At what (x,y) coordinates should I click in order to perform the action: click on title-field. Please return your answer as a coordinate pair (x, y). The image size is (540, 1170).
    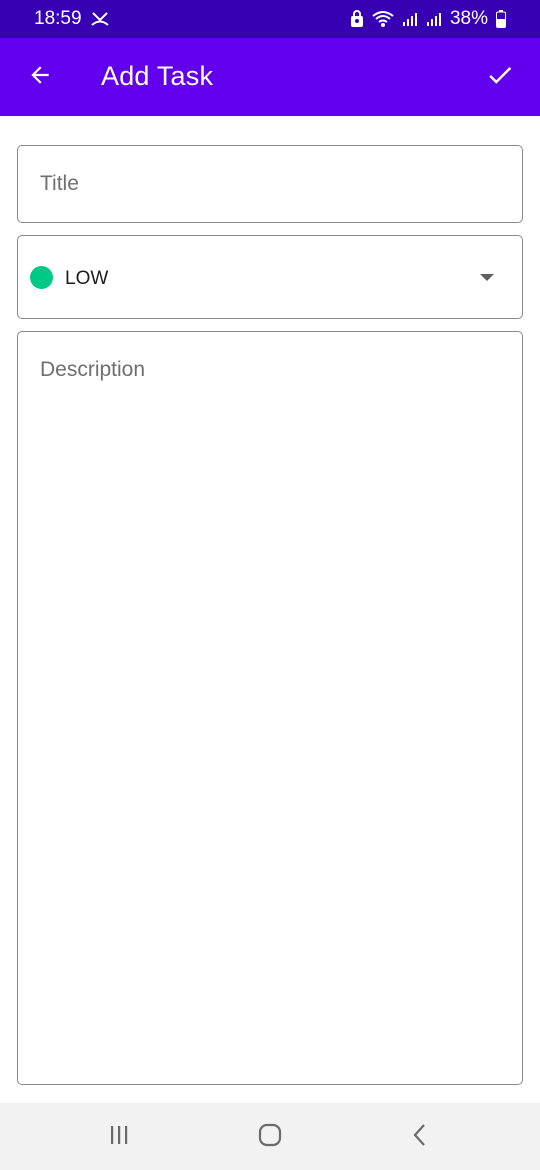
    Looking at the image, I should click on (270, 184).